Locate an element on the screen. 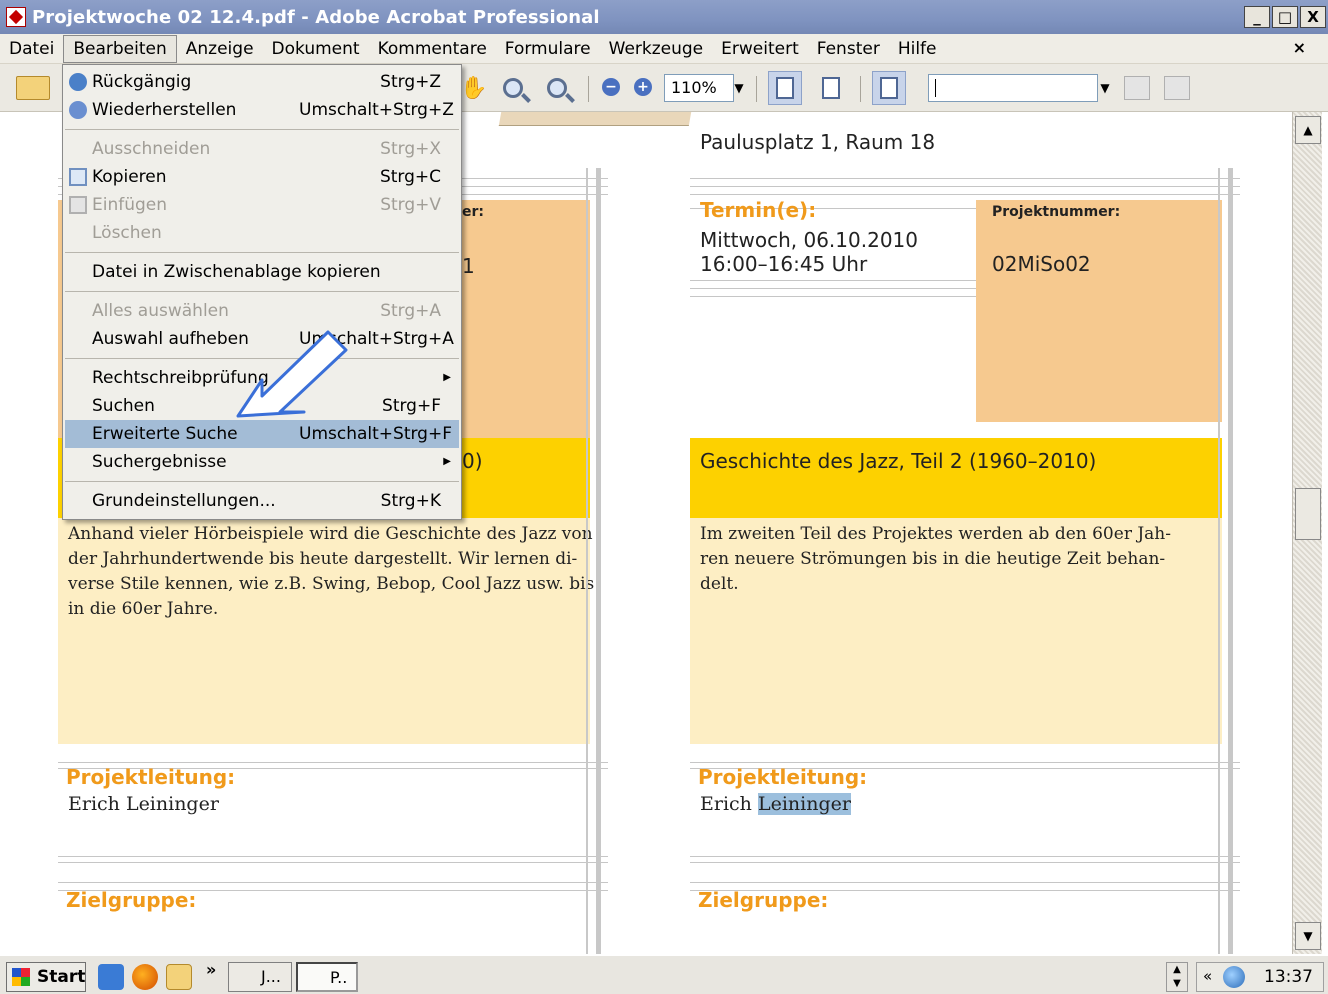  menu-item-preferences: Grundeinstellungen... Strg+K is located at coordinates (262, 501).